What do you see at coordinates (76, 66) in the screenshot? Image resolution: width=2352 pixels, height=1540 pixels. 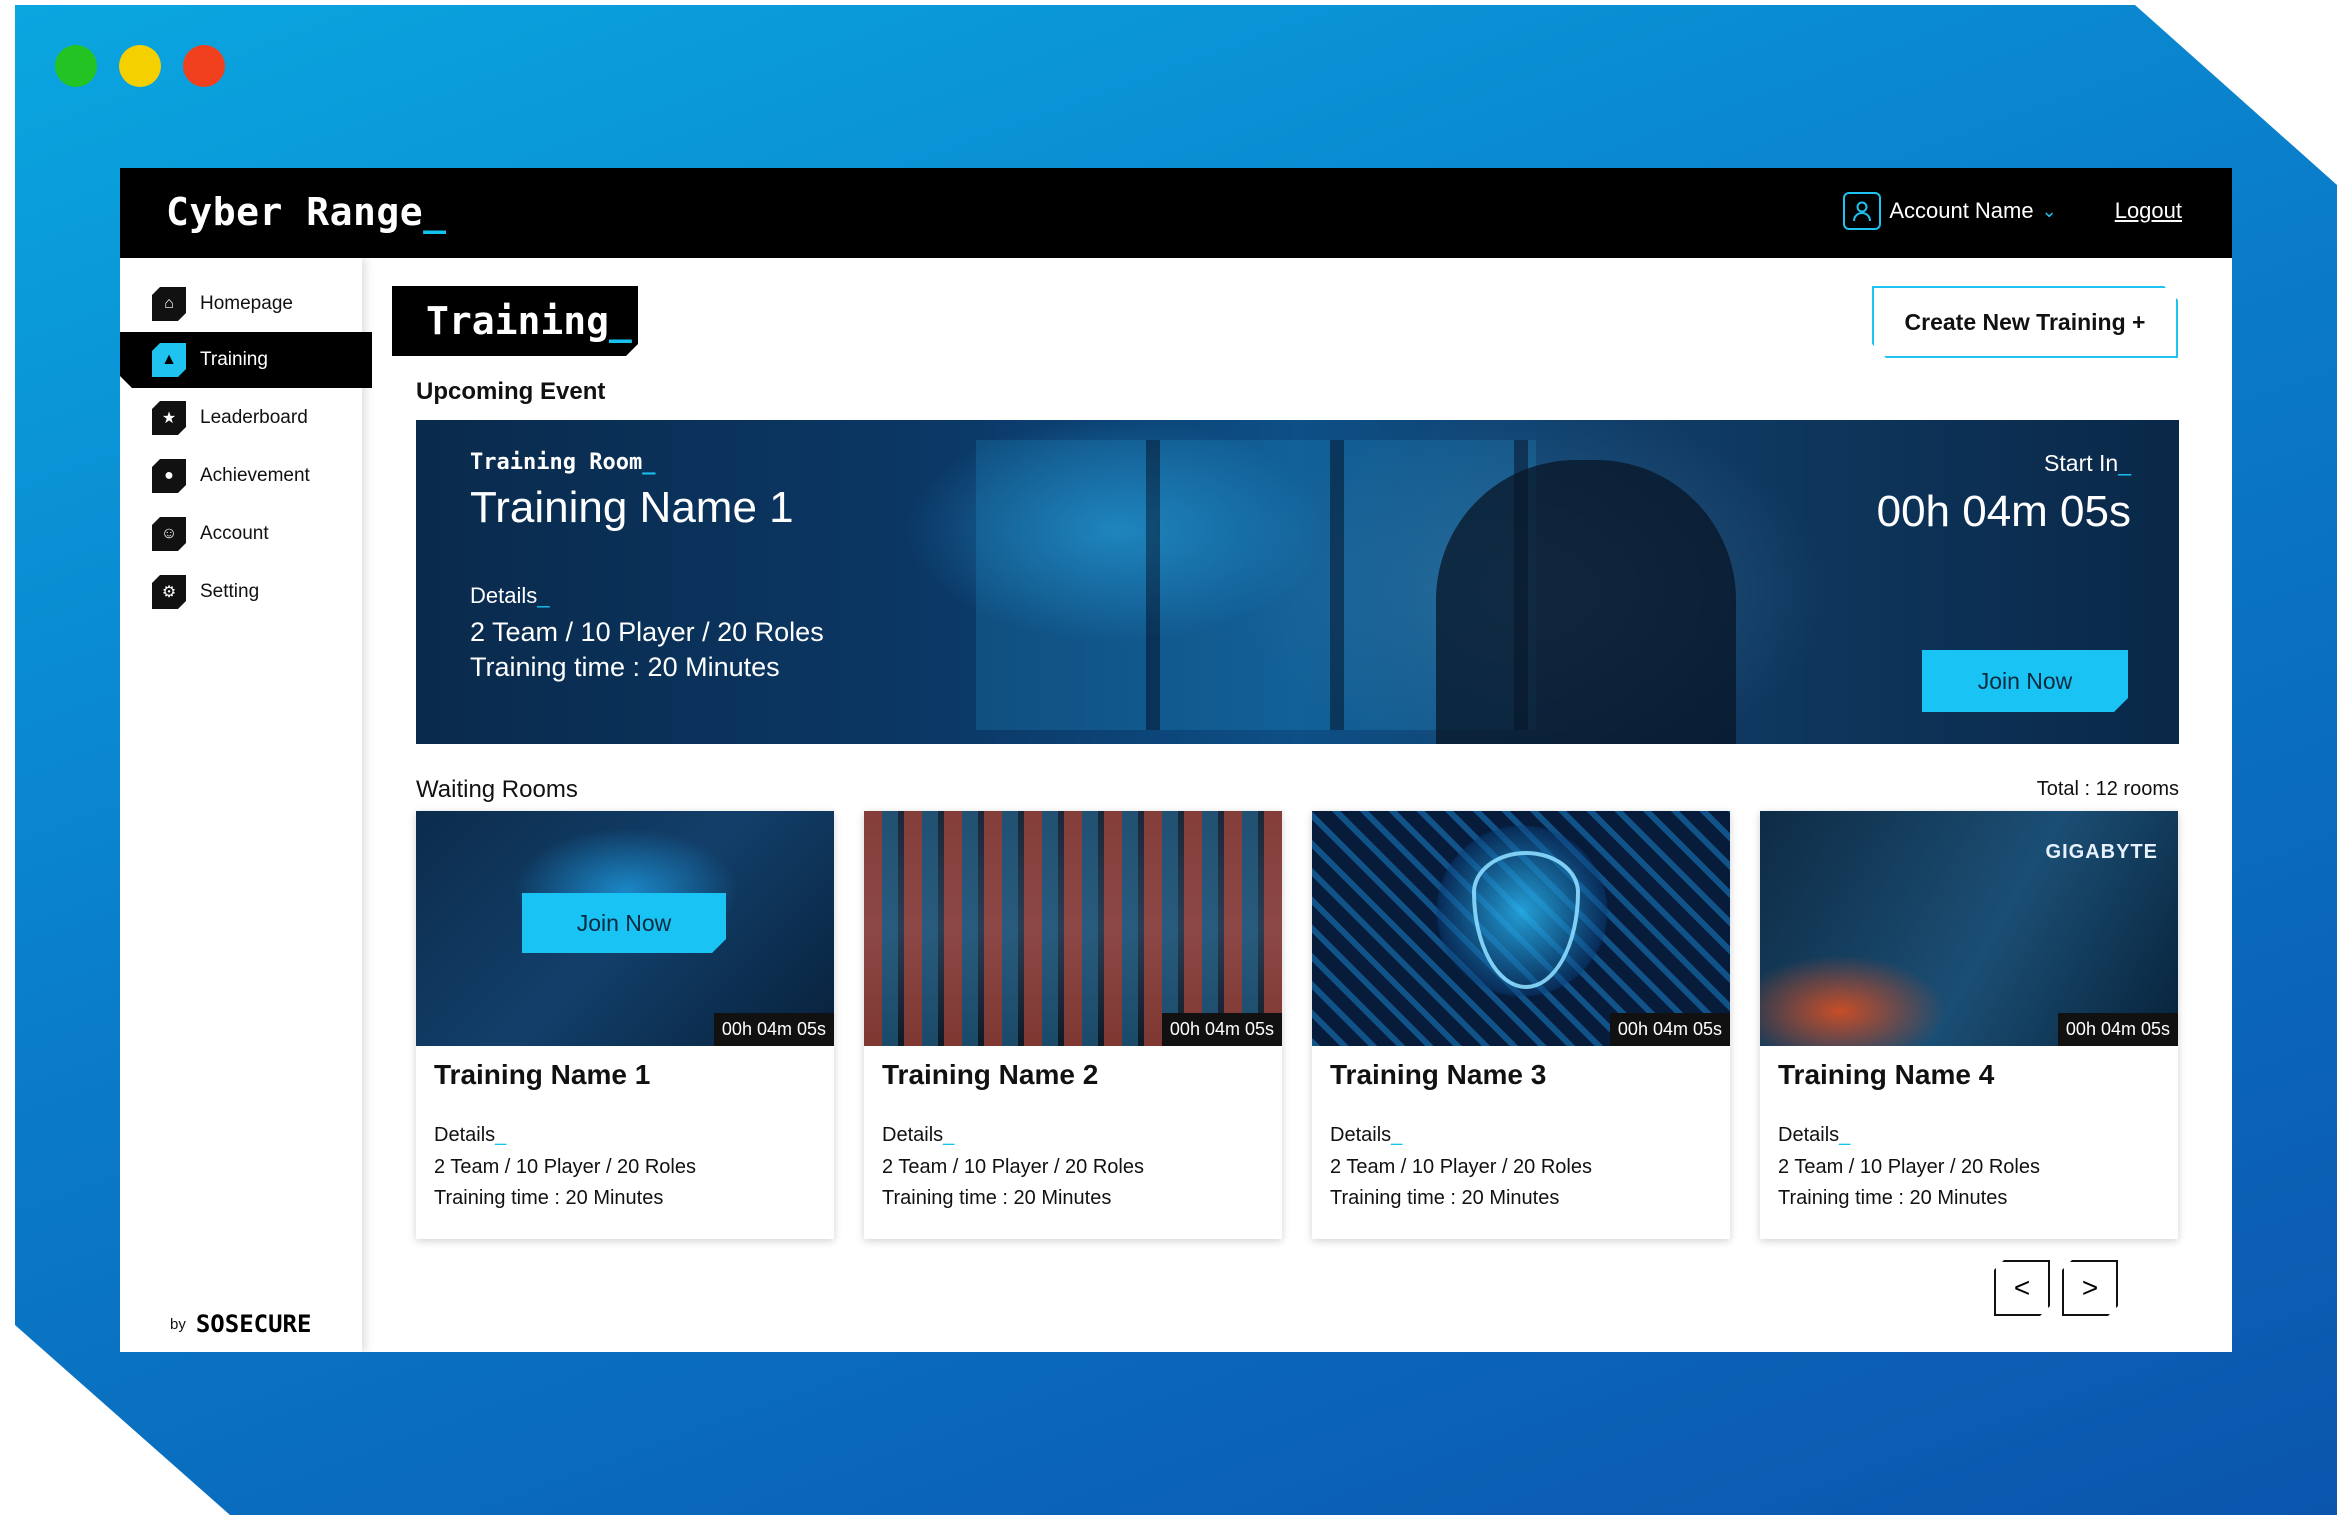 I see `maximize-dot` at bounding box center [76, 66].